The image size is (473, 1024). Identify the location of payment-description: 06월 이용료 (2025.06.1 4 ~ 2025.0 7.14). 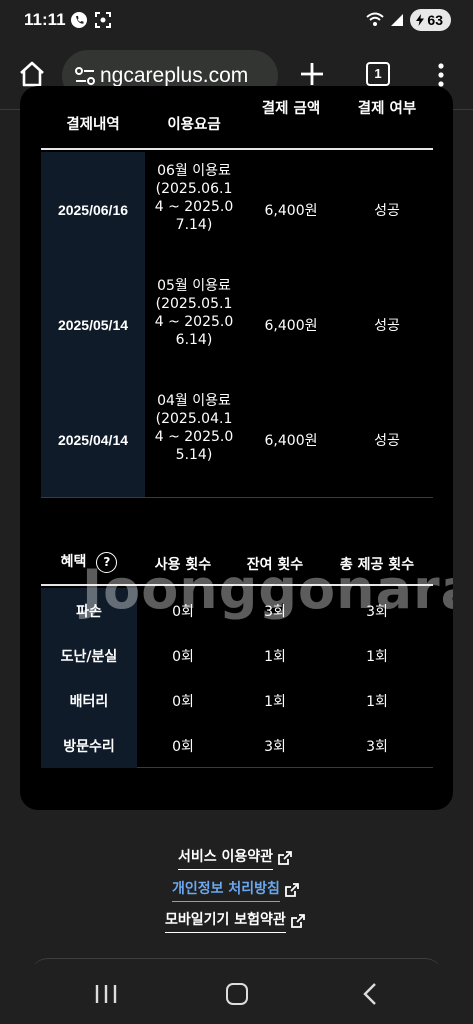
(194, 198).